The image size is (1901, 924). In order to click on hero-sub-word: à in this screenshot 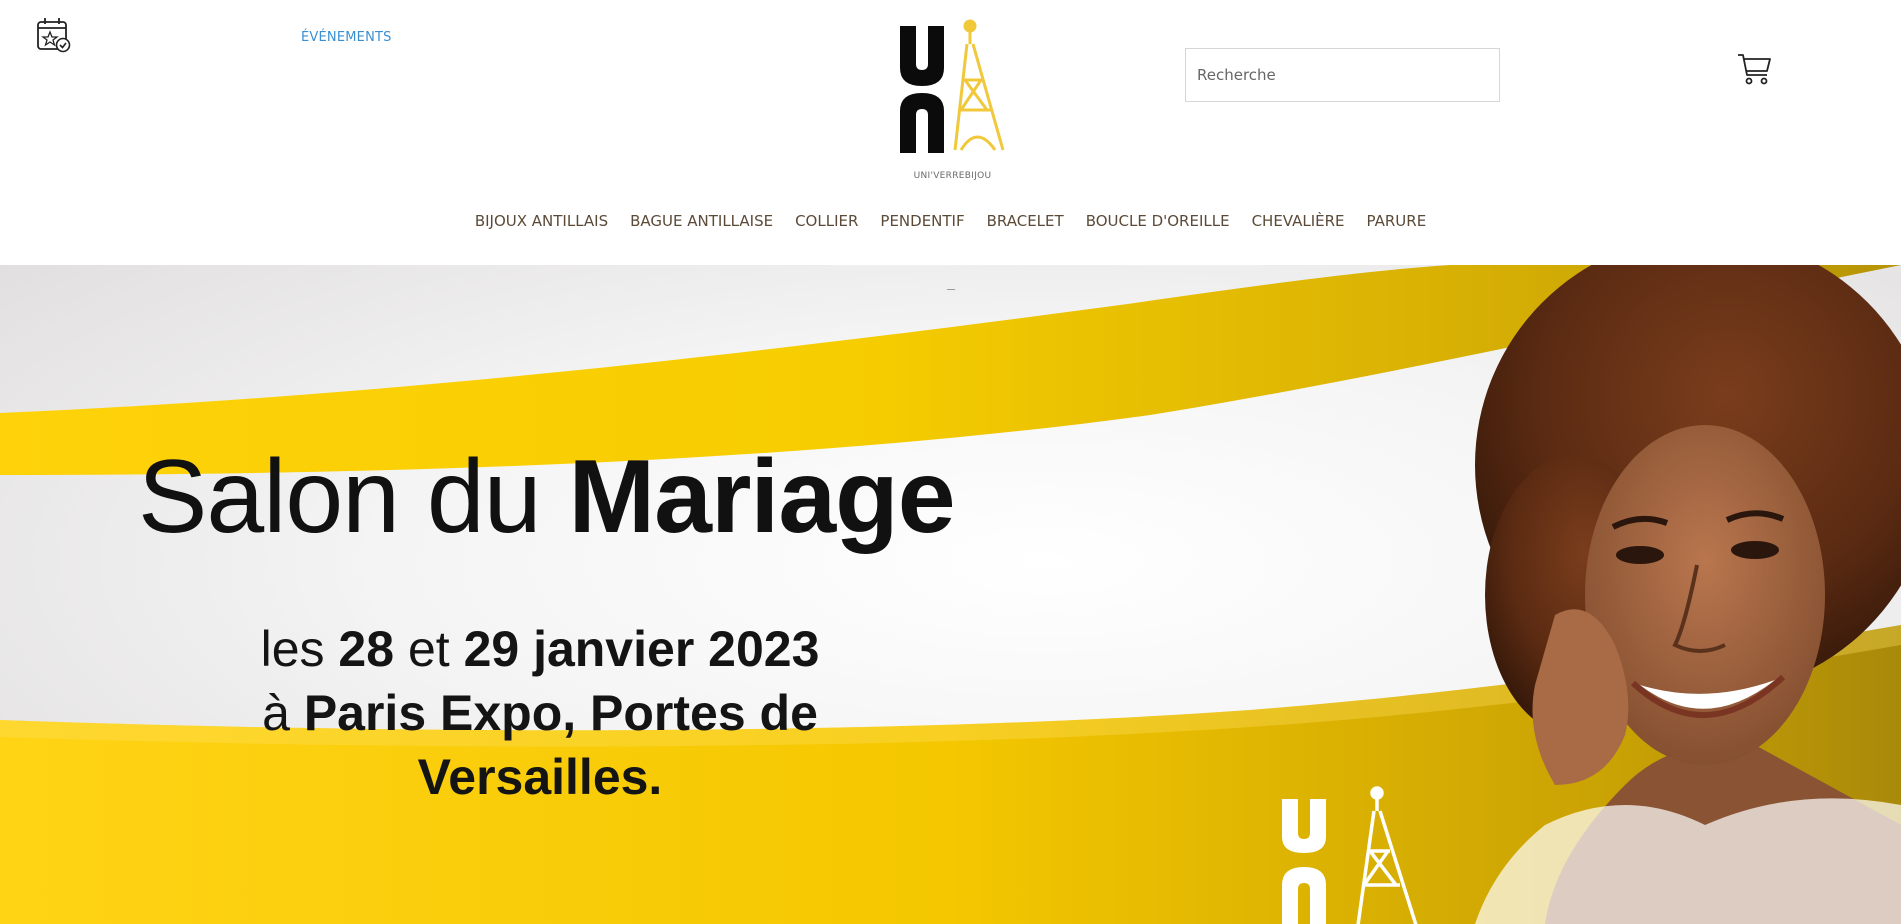, I will do `click(276, 713)`.